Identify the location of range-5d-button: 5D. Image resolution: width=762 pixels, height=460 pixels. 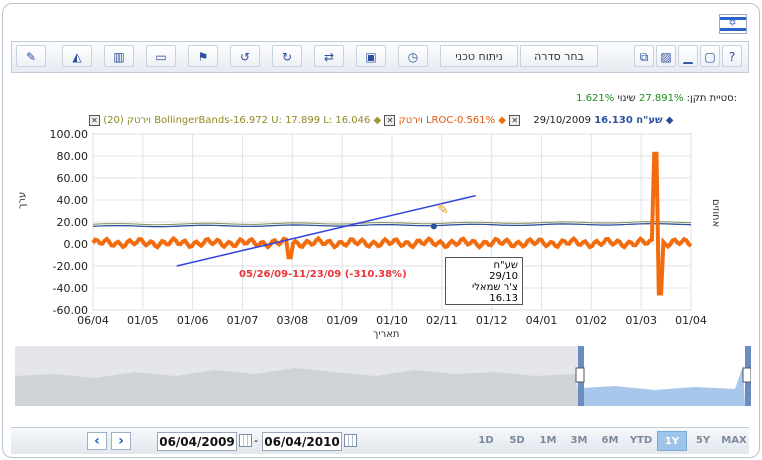
(517, 441).